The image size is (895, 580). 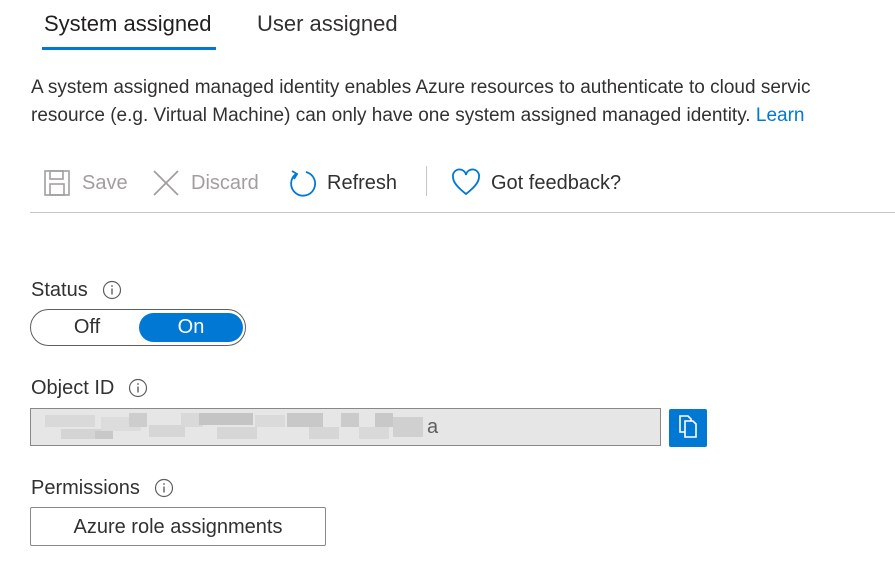 I want to click on toolbar-separator, so click(x=426, y=181).